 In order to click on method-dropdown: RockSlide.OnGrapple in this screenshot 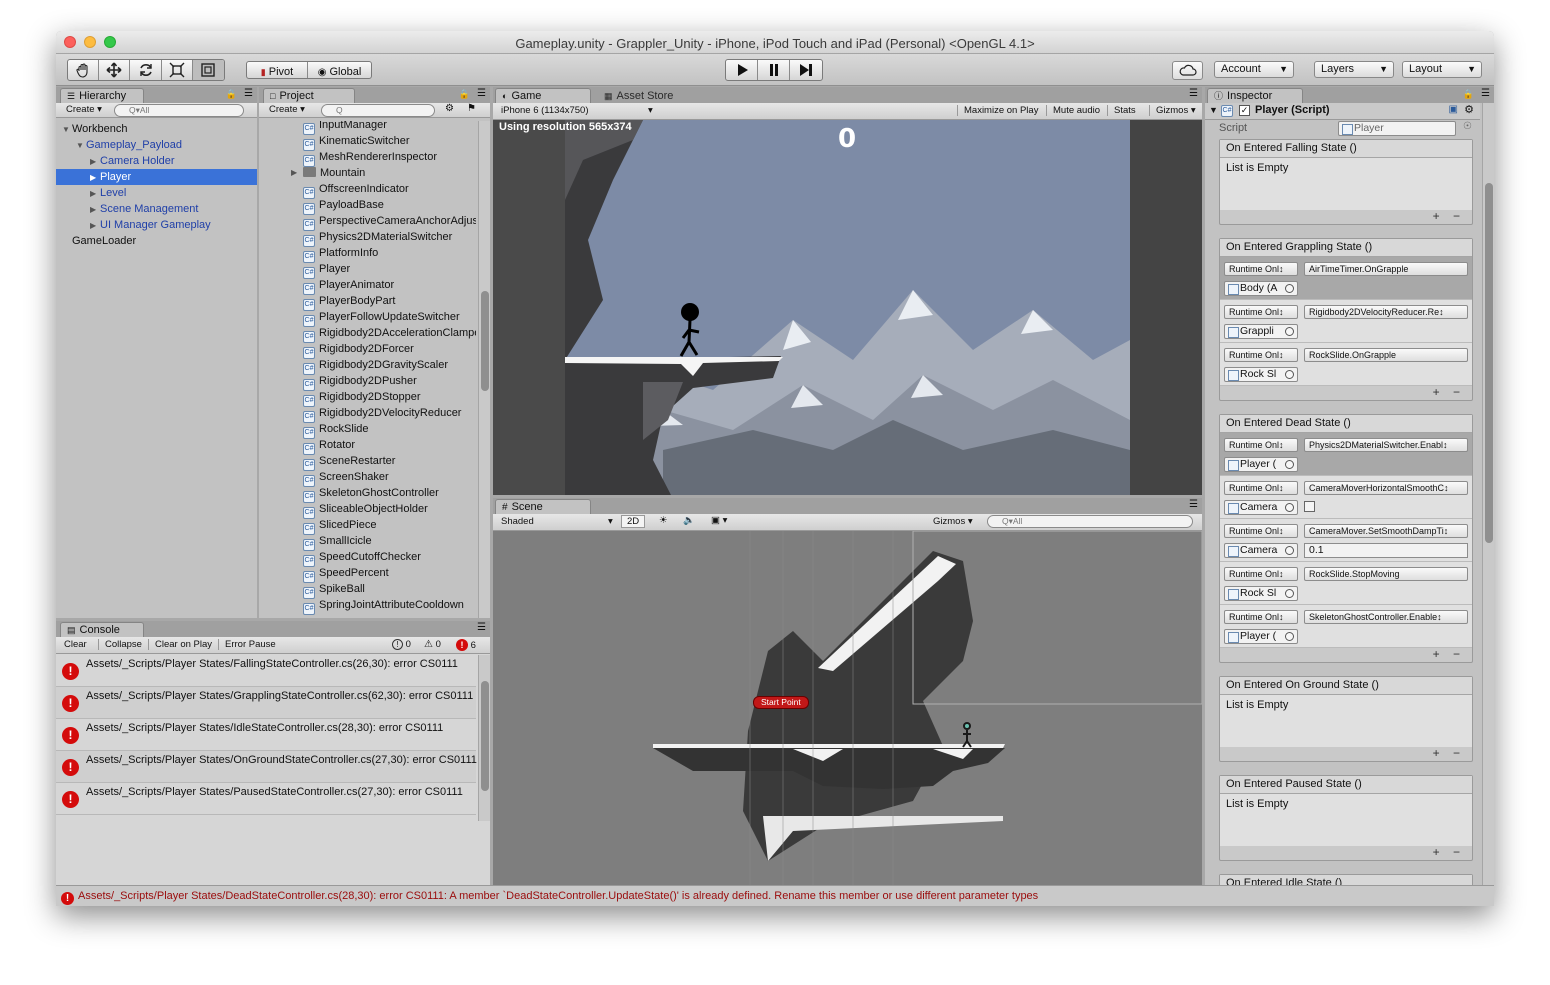, I will do `click(1386, 355)`.